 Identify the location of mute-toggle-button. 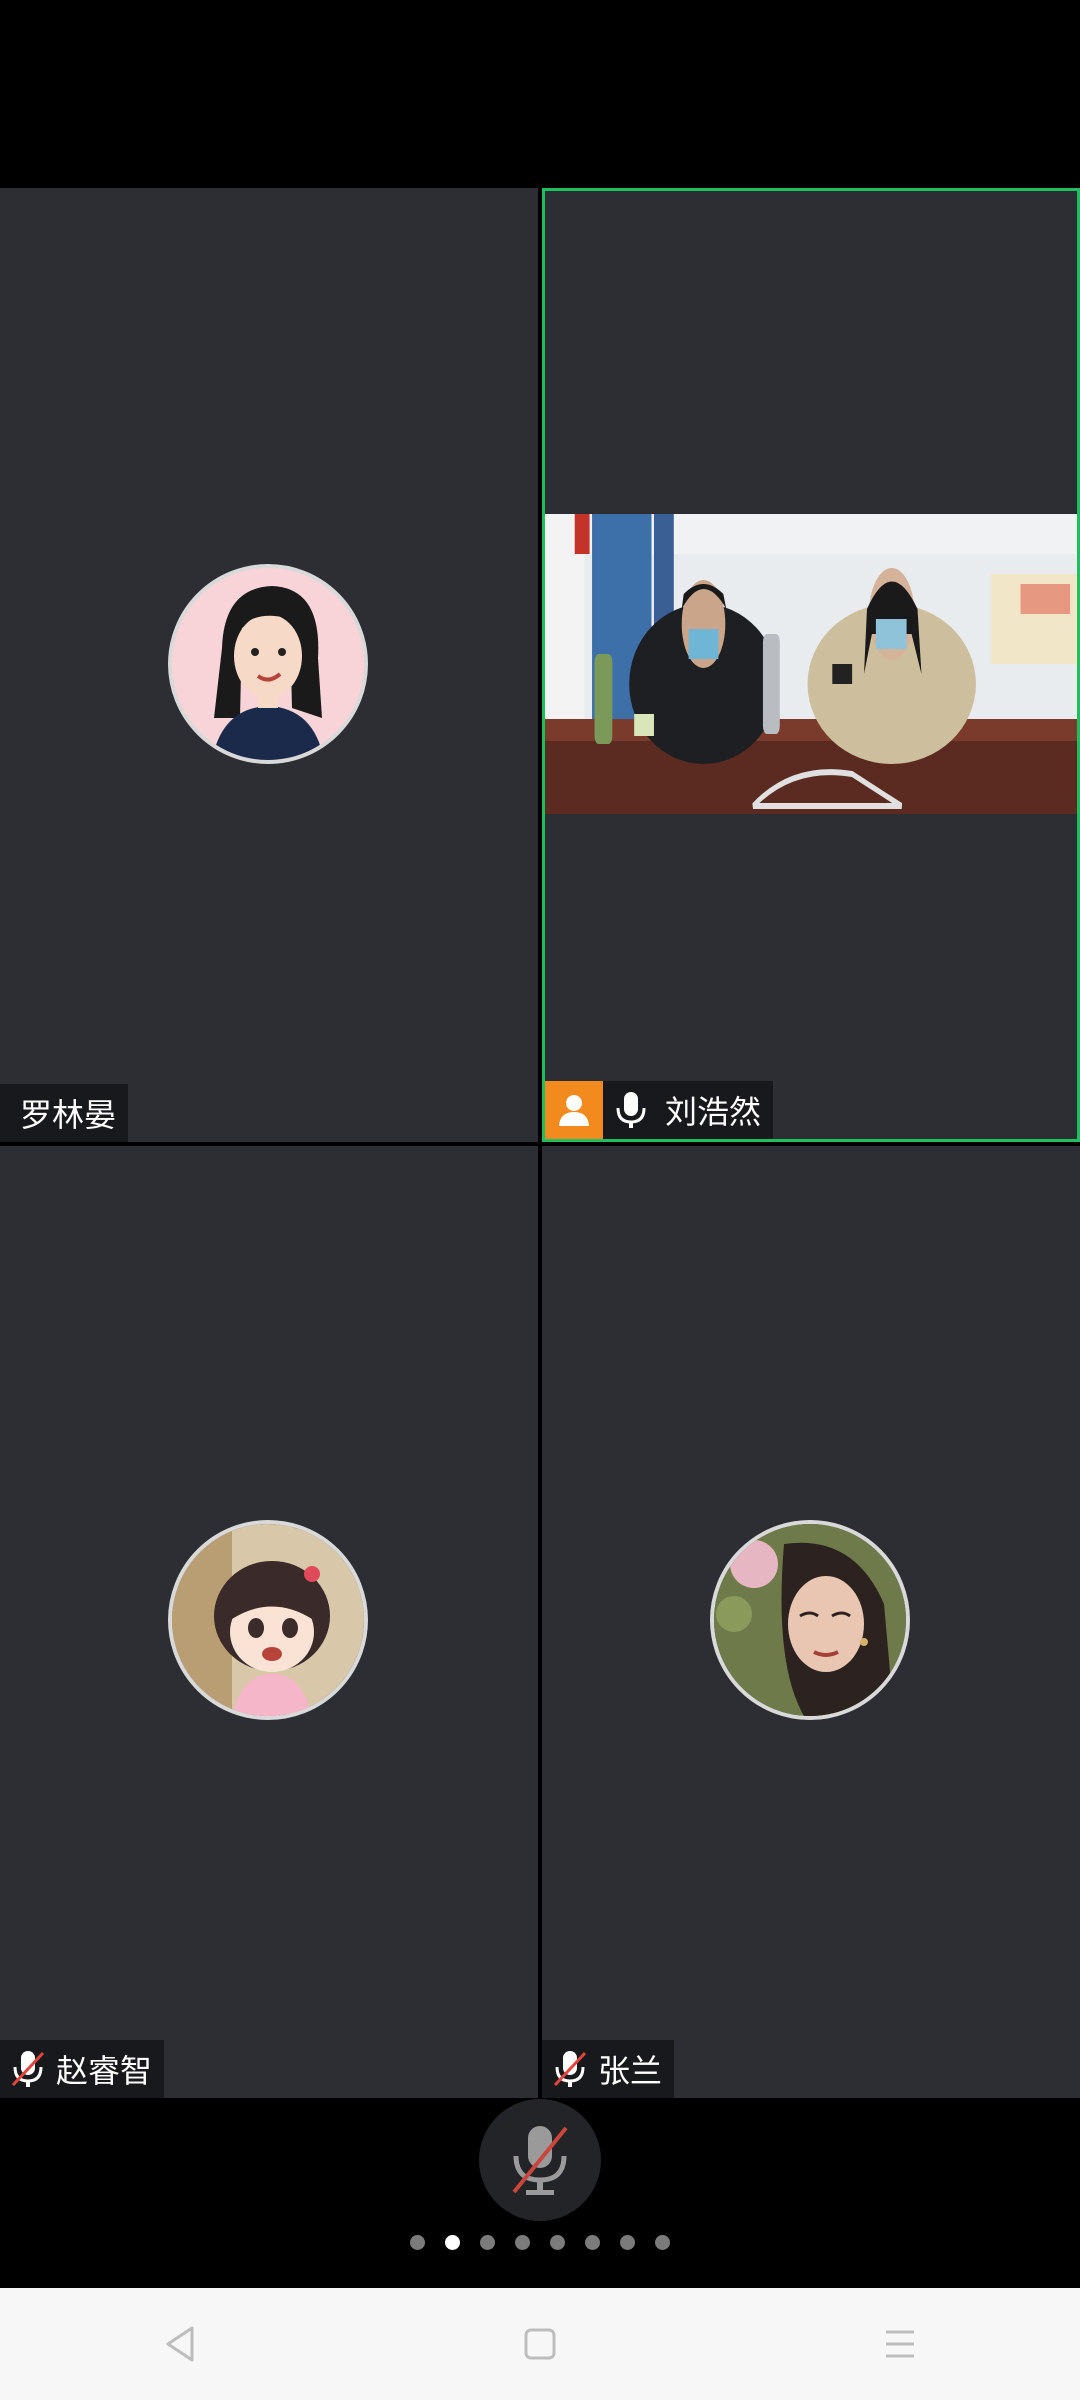
(540, 2160).